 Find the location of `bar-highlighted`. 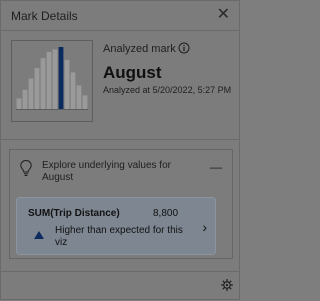

bar-highlighted is located at coordinates (61, 78).